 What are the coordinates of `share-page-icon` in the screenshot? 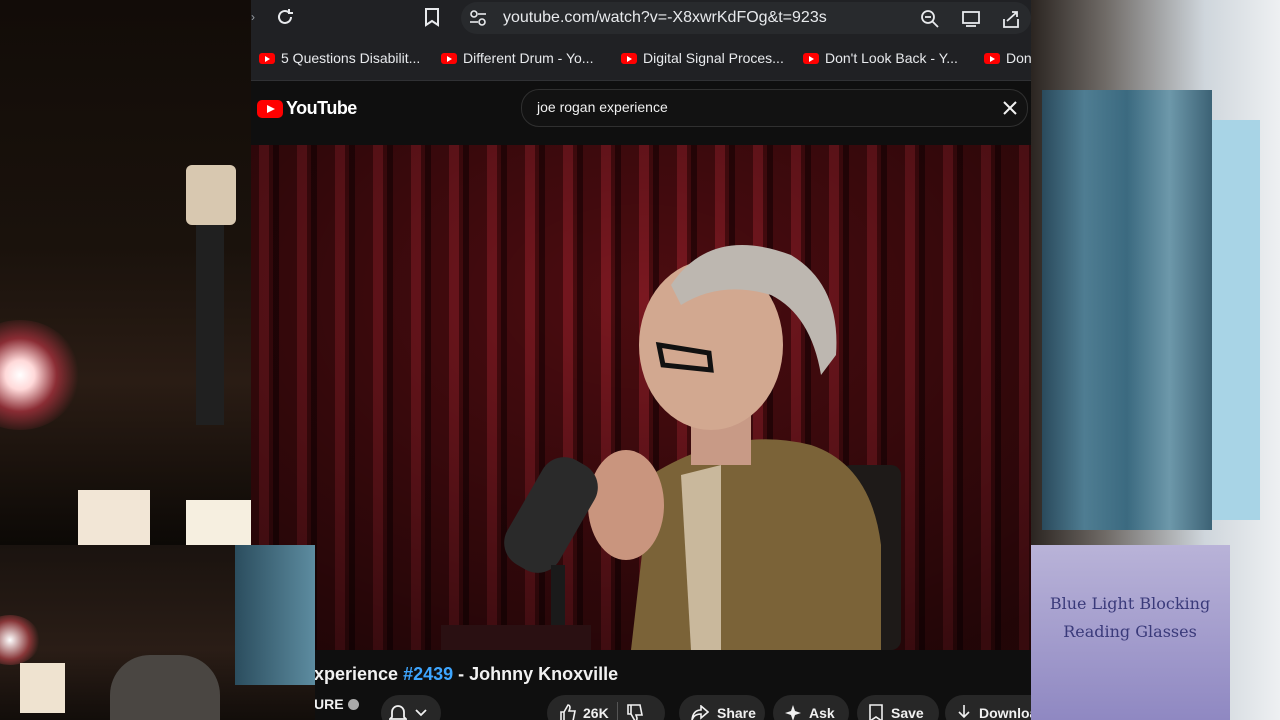 It's located at (1011, 19).